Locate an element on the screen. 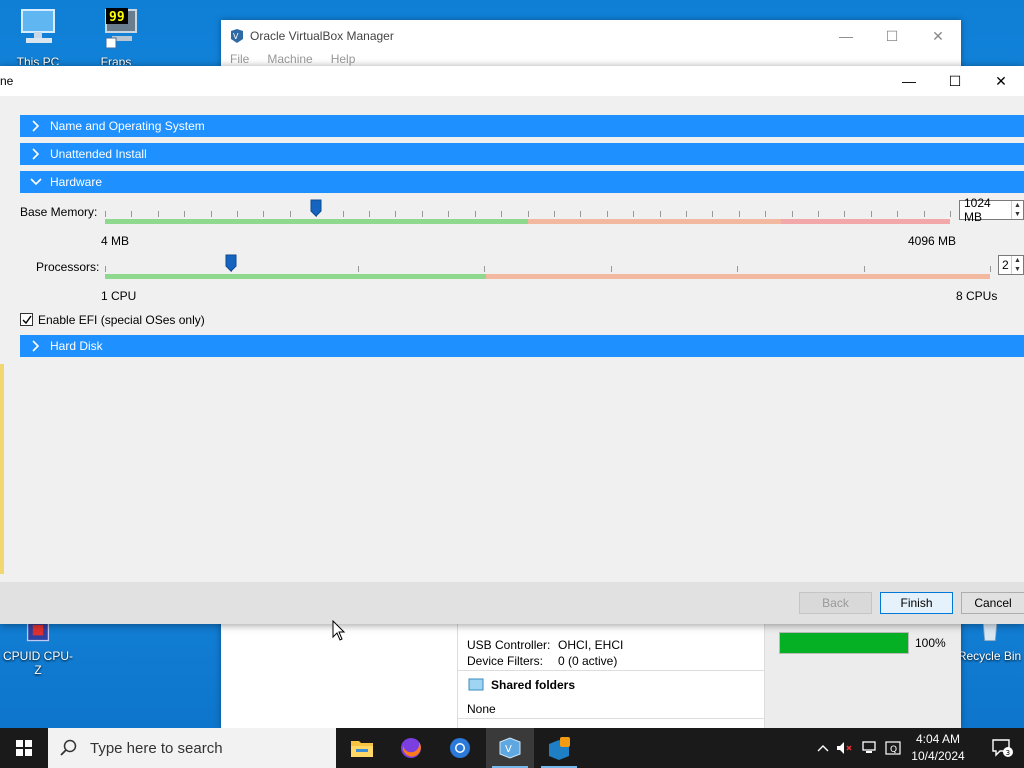  mouse-cursor-icon is located at coordinates (339, 630).